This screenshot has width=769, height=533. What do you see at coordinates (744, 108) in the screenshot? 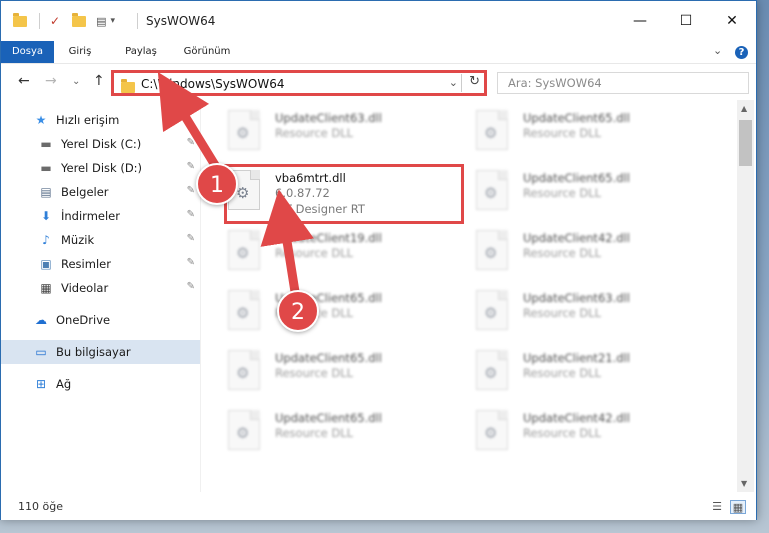
I see `scroll-up-icon: ▲` at bounding box center [744, 108].